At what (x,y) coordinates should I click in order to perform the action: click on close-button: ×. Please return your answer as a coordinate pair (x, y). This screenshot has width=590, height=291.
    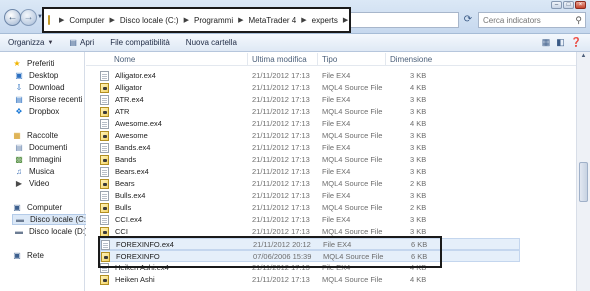
    Looking at the image, I should click on (580, 5).